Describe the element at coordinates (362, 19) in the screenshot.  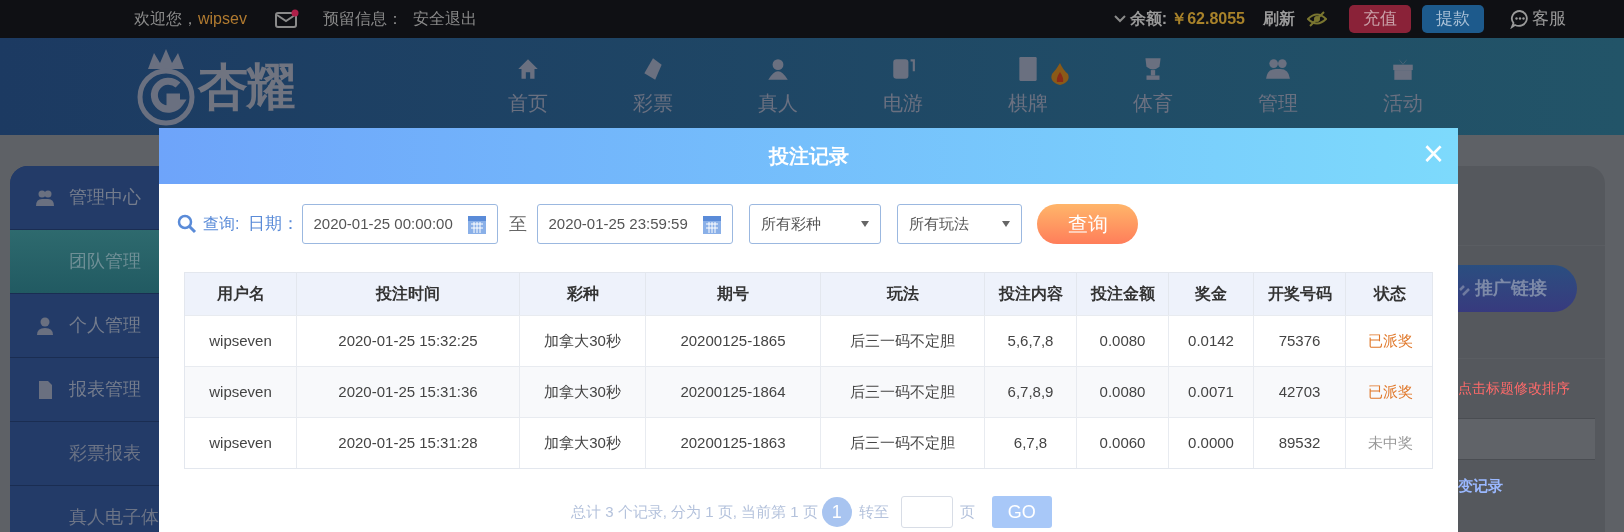
I see `reserved-info-link: 预留信息：` at that location.